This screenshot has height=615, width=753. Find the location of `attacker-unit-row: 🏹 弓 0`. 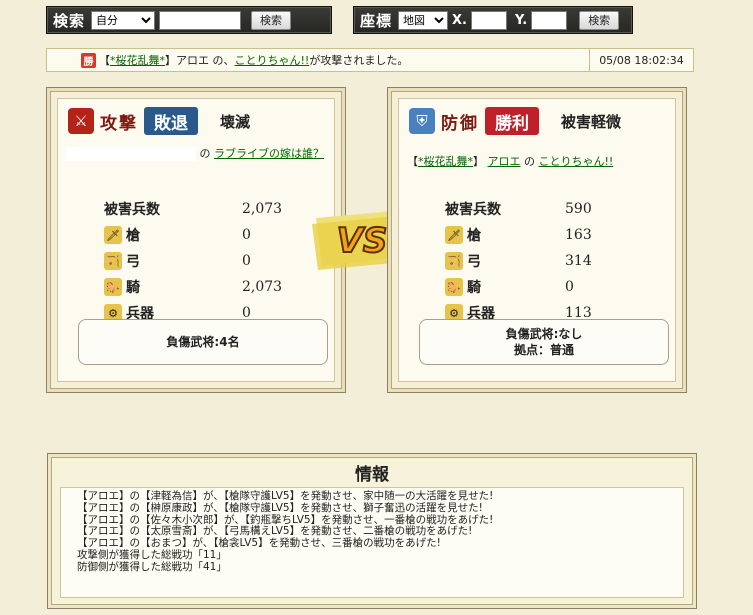

attacker-unit-row: 🏹 弓 0 is located at coordinates (219, 261).